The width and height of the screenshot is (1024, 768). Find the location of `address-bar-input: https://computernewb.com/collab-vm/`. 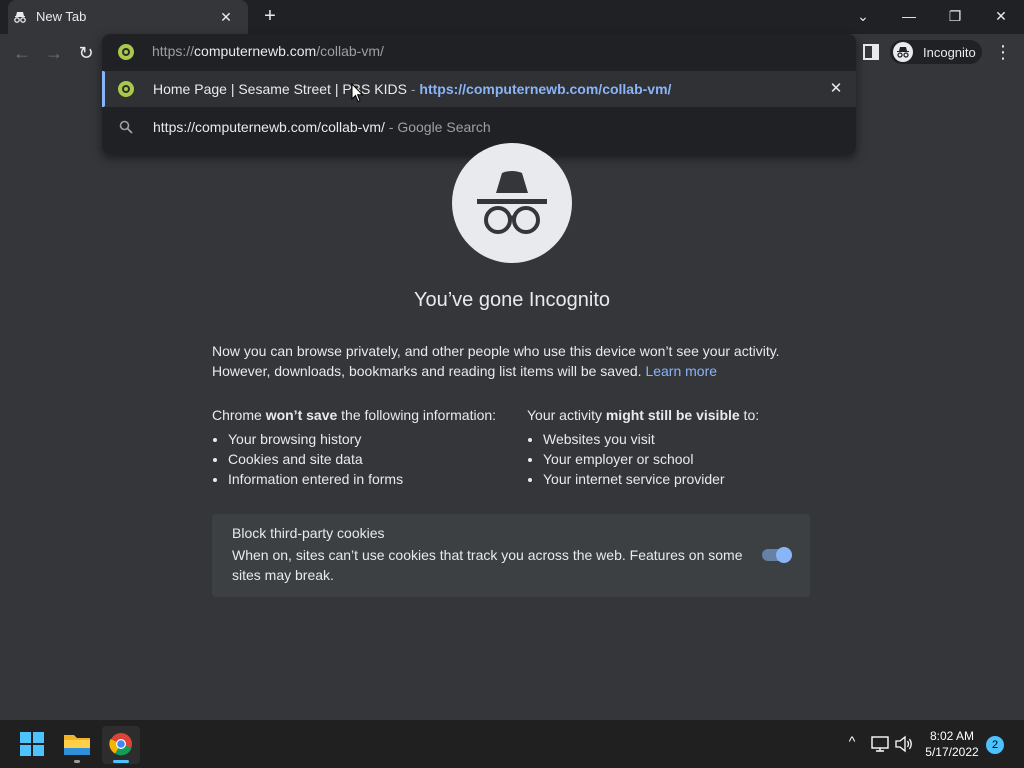

address-bar-input: https://computernewb.com/collab-vm/ is located at coordinates (268, 51).